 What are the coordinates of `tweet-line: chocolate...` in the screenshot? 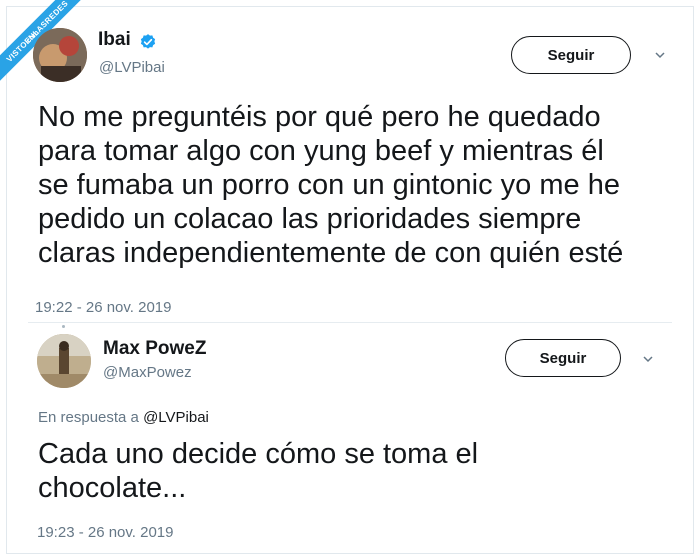 It's located at (112, 488).